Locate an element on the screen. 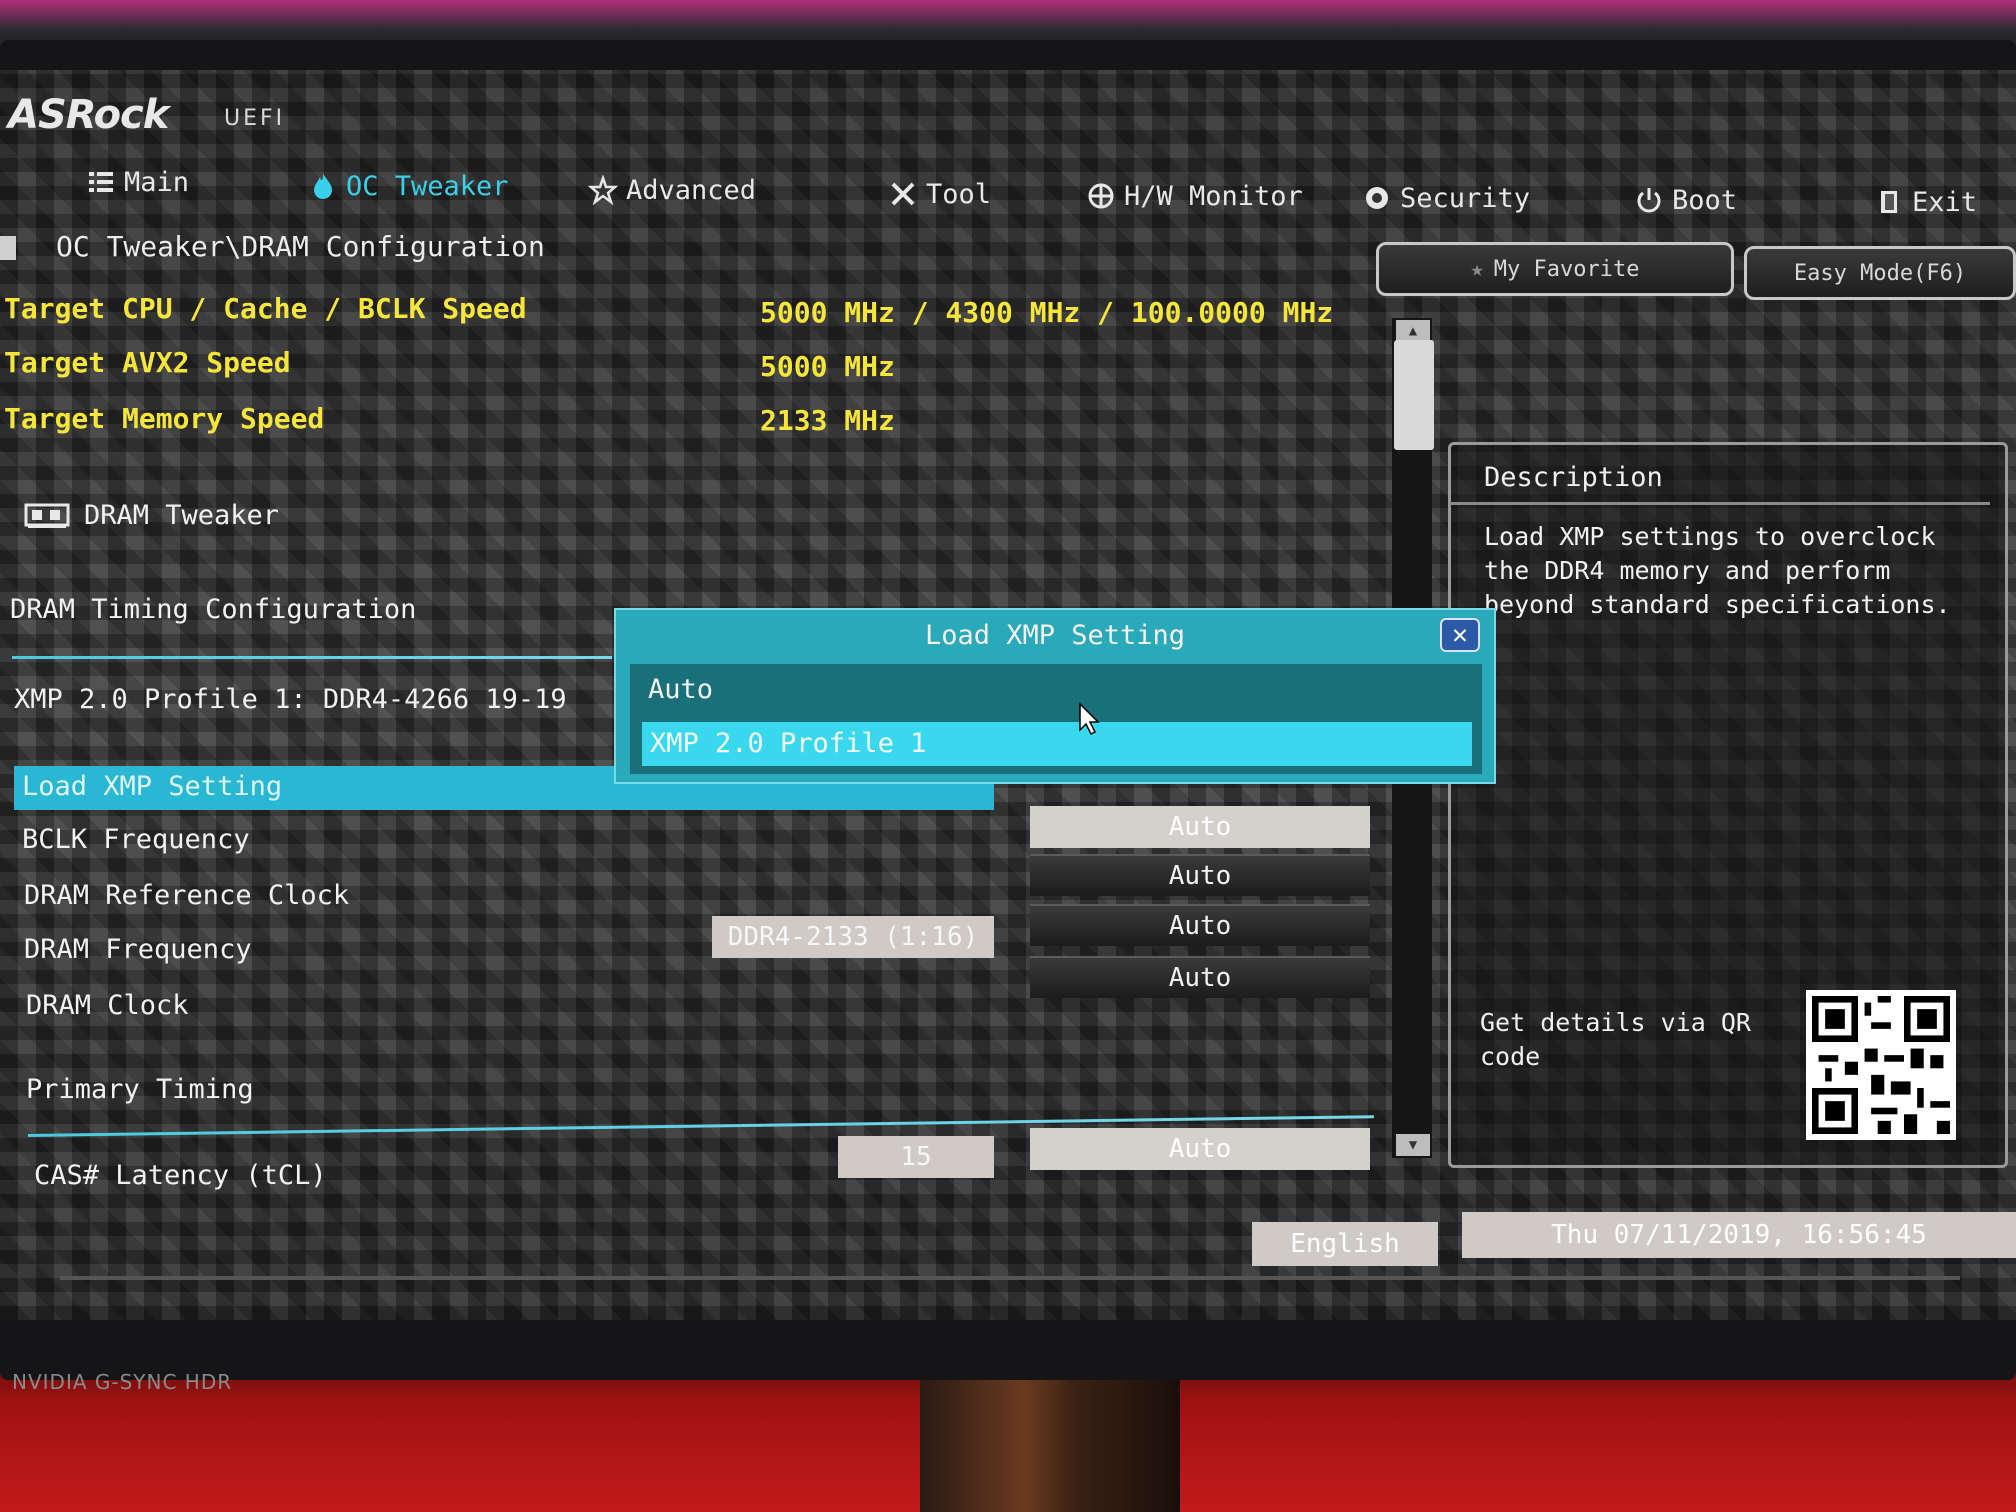 This screenshot has width=2016, height=1512. star-icon is located at coordinates (603, 190).